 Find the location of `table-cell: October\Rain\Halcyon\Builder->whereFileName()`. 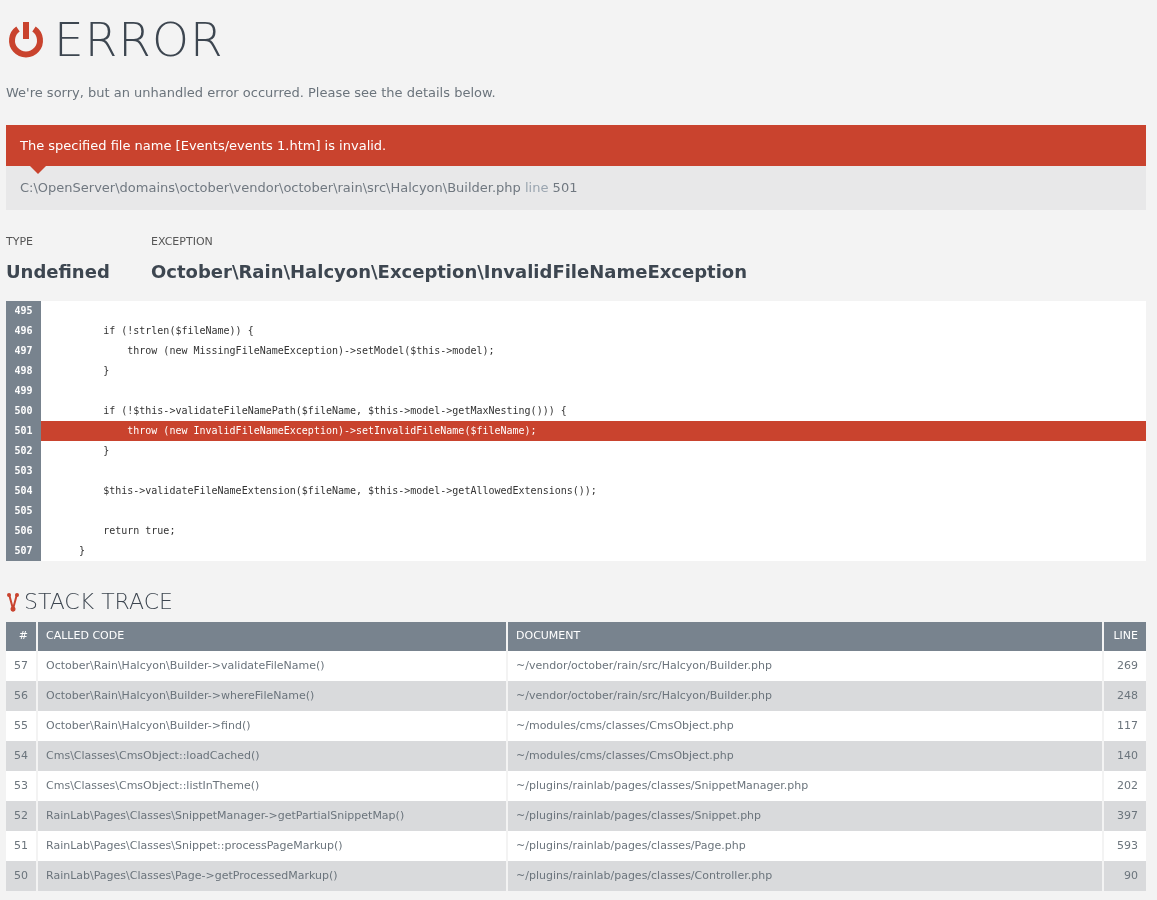

table-cell: October\Rain\Halcyon\Builder->whereFileName() is located at coordinates (273, 696).